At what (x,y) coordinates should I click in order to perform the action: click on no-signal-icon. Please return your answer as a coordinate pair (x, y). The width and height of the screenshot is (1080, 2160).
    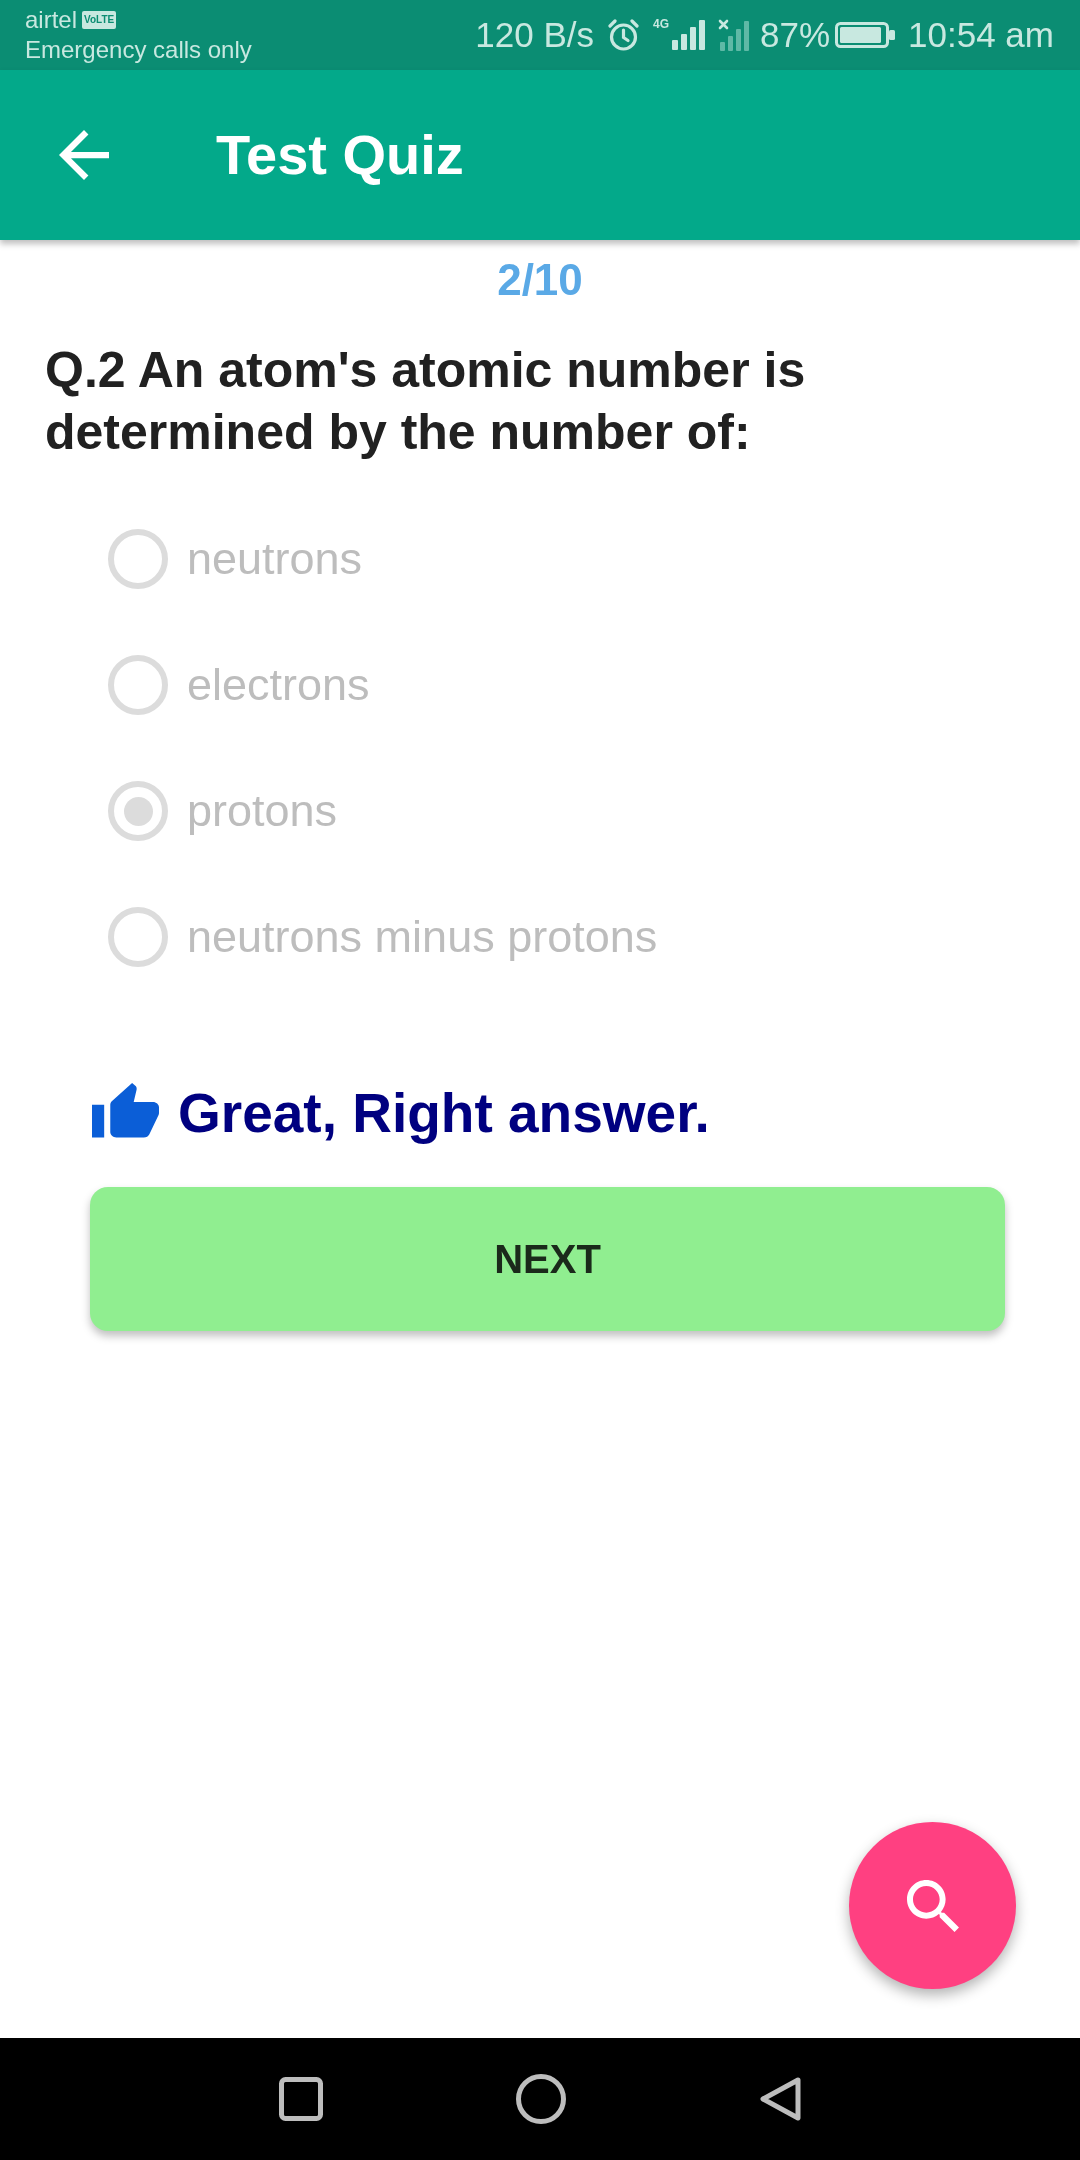
    Looking at the image, I should click on (735, 35).